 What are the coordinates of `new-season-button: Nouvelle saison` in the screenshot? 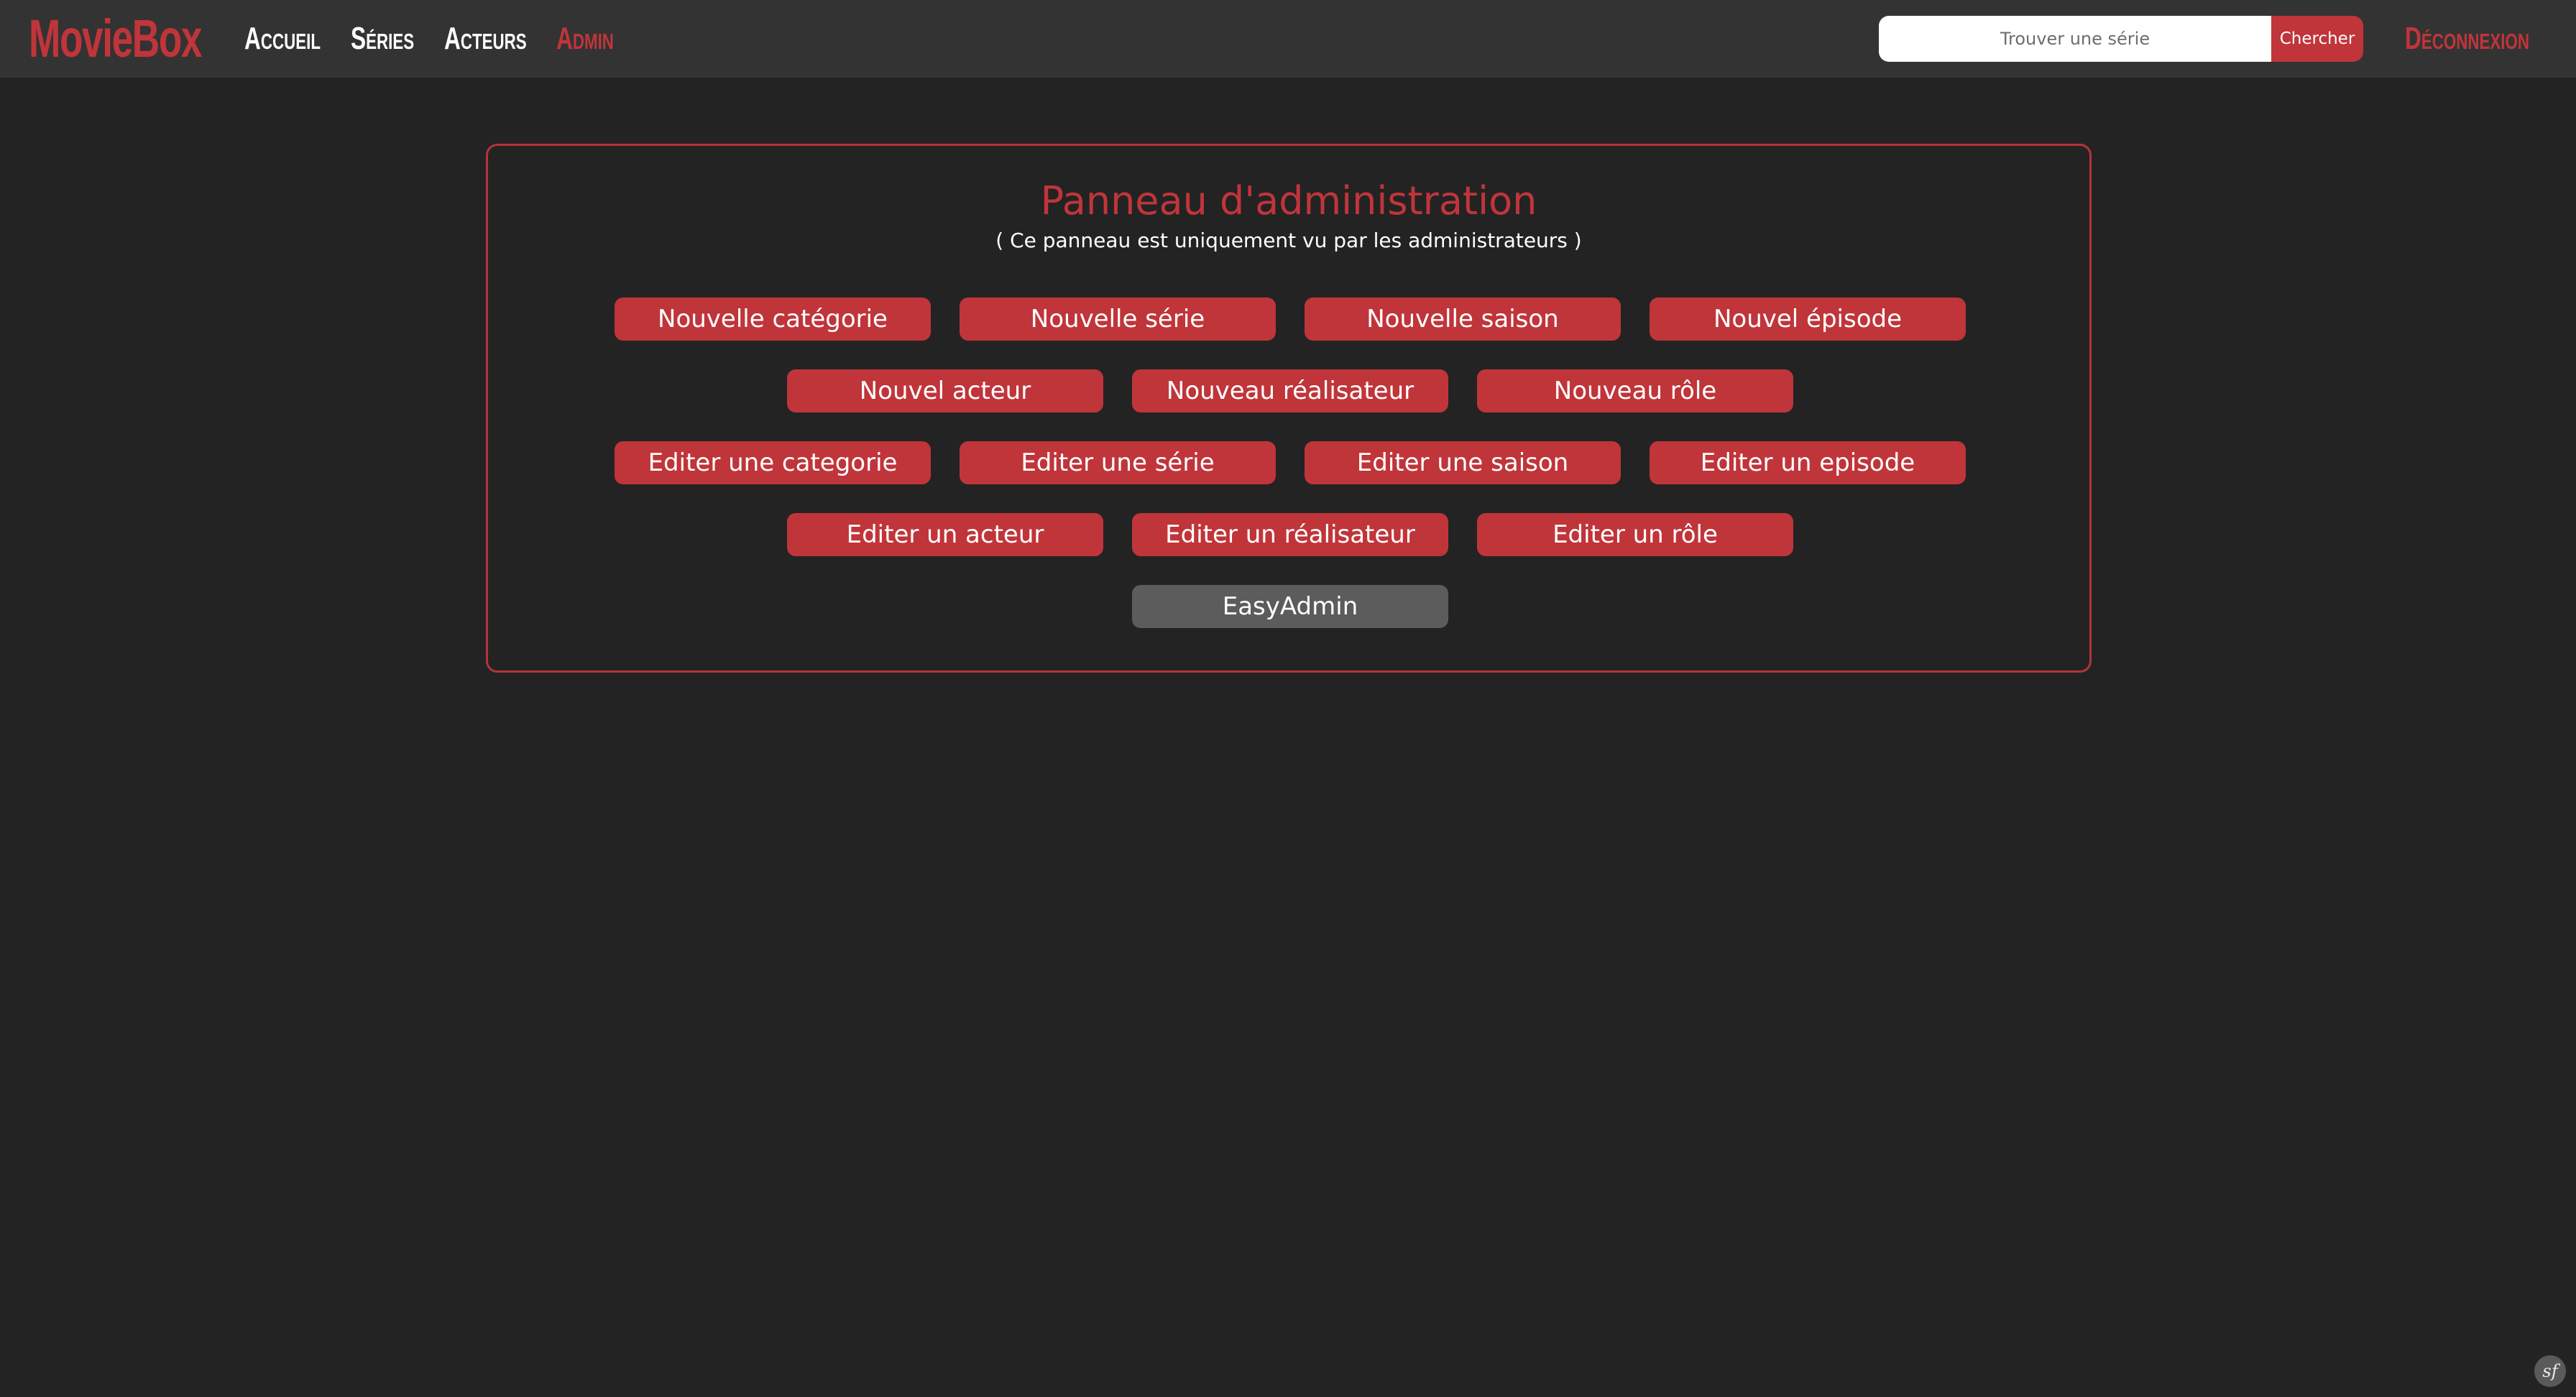 It's located at (1463, 319).